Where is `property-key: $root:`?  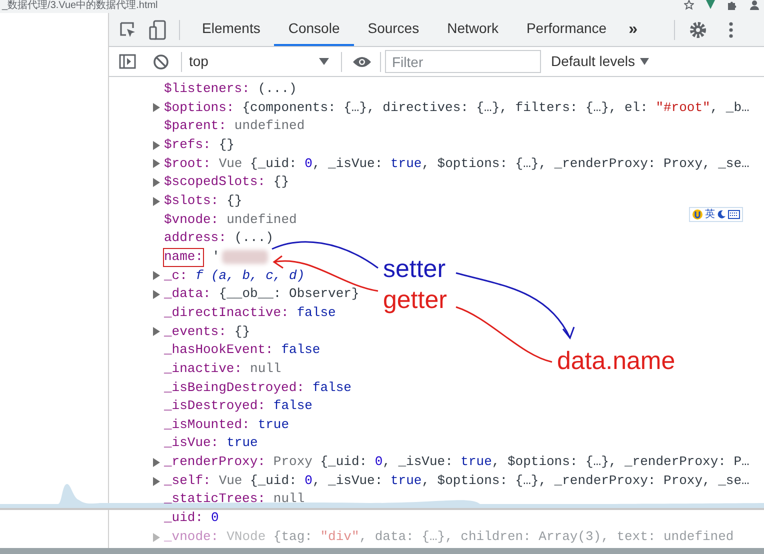 property-key: $root: is located at coordinates (187, 164).